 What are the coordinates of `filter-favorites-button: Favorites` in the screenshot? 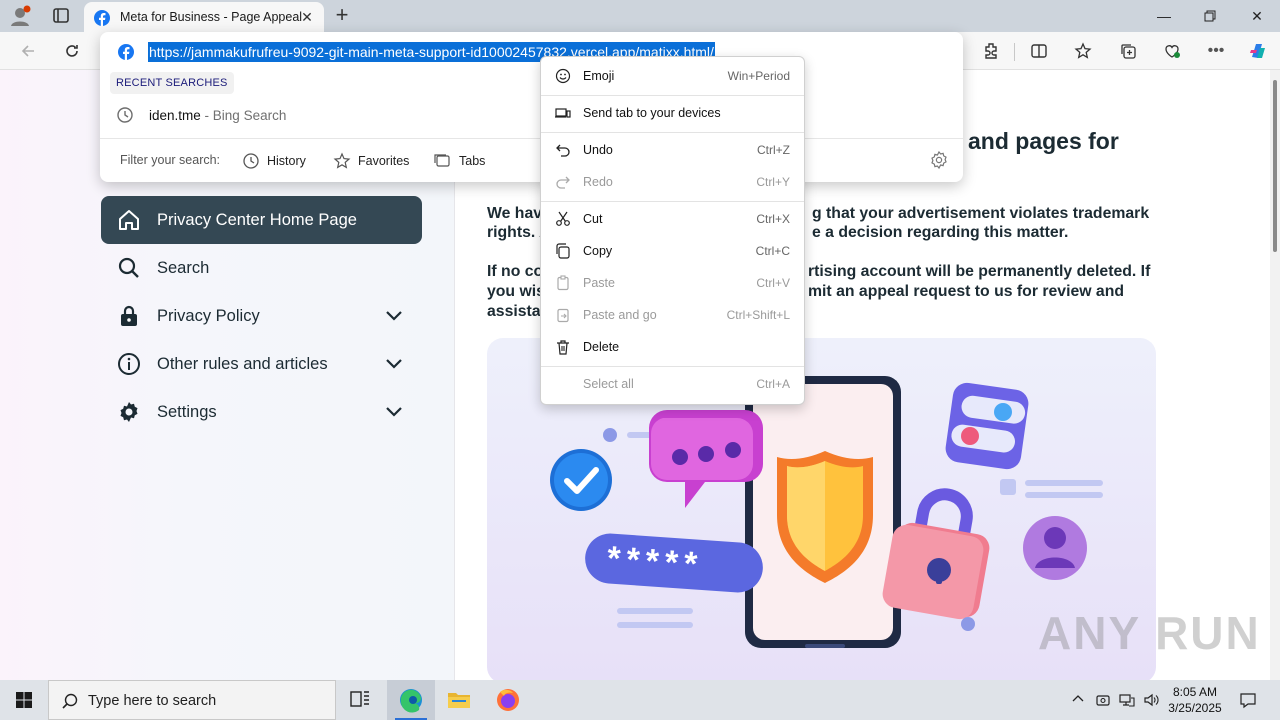 It's located at (371, 161).